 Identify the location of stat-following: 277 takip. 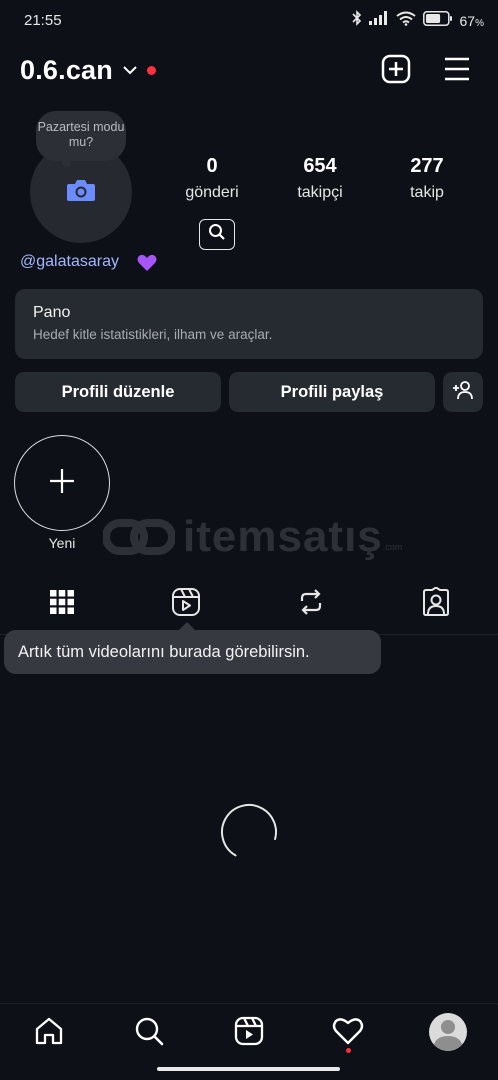
(427, 178).